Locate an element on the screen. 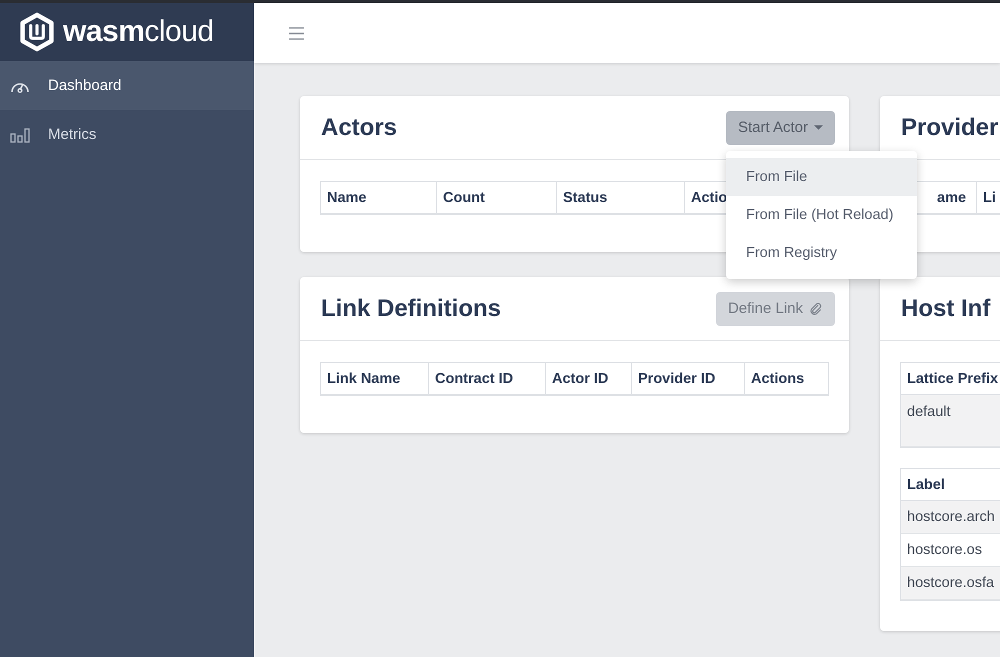 The height and width of the screenshot is (657, 1000). card-title: Host Inf is located at coordinates (945, 308).